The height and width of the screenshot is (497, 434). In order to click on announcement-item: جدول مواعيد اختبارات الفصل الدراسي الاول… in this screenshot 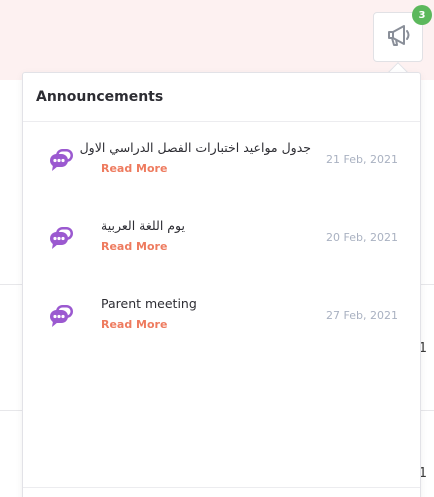, I will do `click(221, 161)`.